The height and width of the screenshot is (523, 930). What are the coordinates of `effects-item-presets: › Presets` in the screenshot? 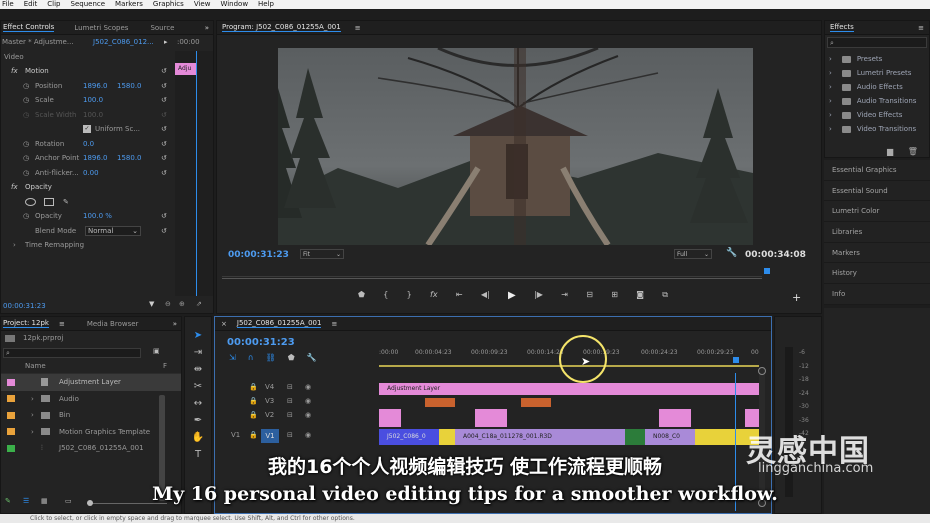 It's located at (877, 59).